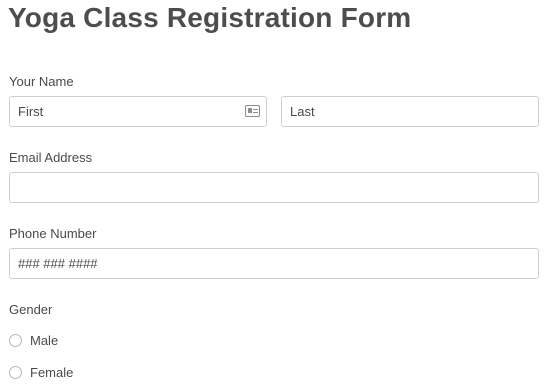  What do you see at coordinates (138, 111) in the screenshot?
I see `first-name-input` at bounding box center [138, 111].